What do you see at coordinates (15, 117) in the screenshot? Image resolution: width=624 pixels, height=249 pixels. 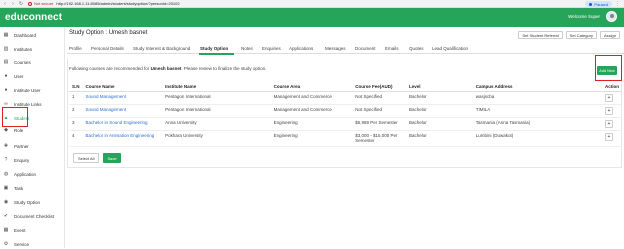 I see `highlight-student-outline` at bounding box center [15, 117].